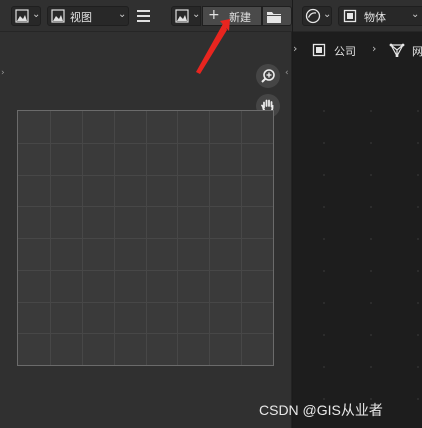 The width and height of the screenshot is (422, 428). I want to click on toolbar-toggle-arrow: ›, so click(5, 75).